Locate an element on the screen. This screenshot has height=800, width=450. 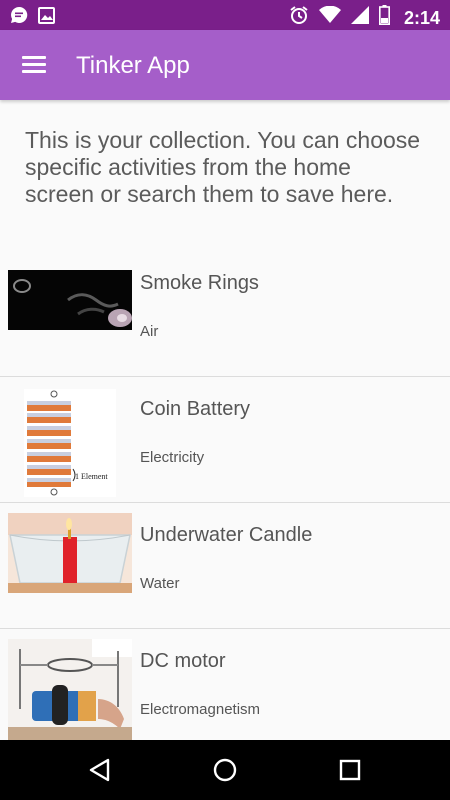
hamburger-menu-icon is located at coordinates (34, 65).